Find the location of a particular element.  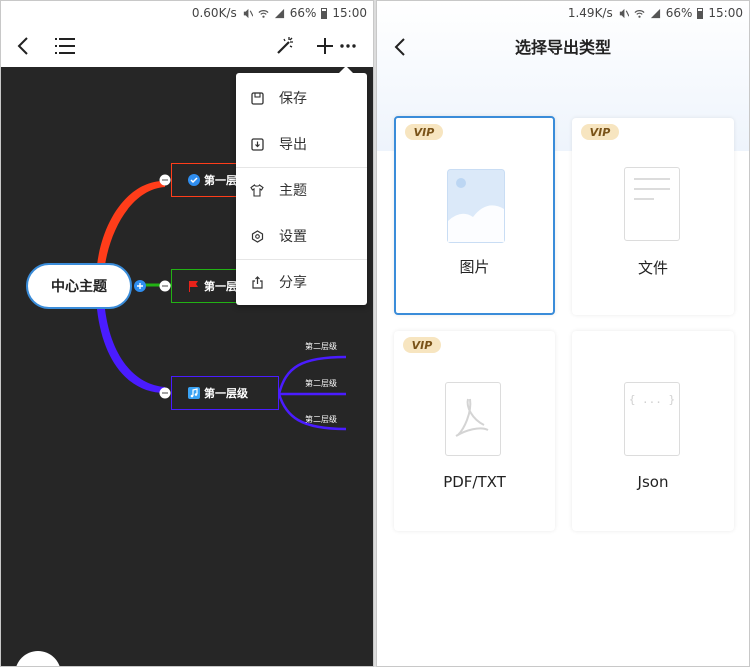

export-card-pdf-txt: VIP PDF/TXT is located at coordinates (474, 431).